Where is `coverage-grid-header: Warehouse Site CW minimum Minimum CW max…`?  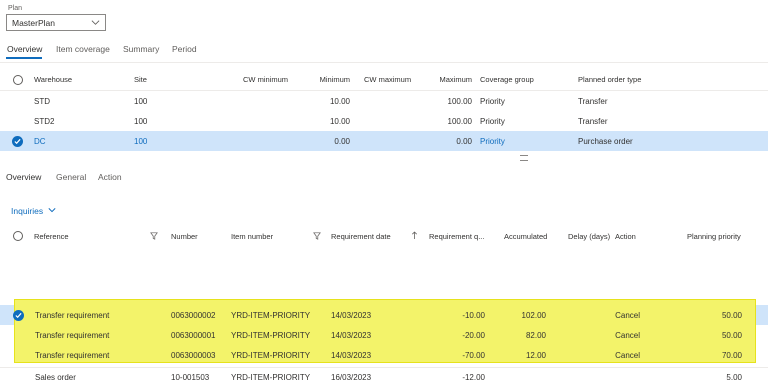 coverage-grid-header: Warehouse Site CW minimum Minimum CW max… is located at coordinates (384, 80).